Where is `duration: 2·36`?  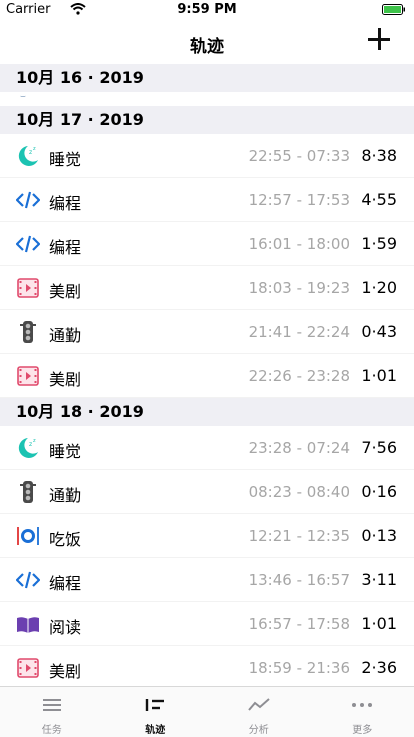 duration: 2·36 is located at coordinates (379, 667).